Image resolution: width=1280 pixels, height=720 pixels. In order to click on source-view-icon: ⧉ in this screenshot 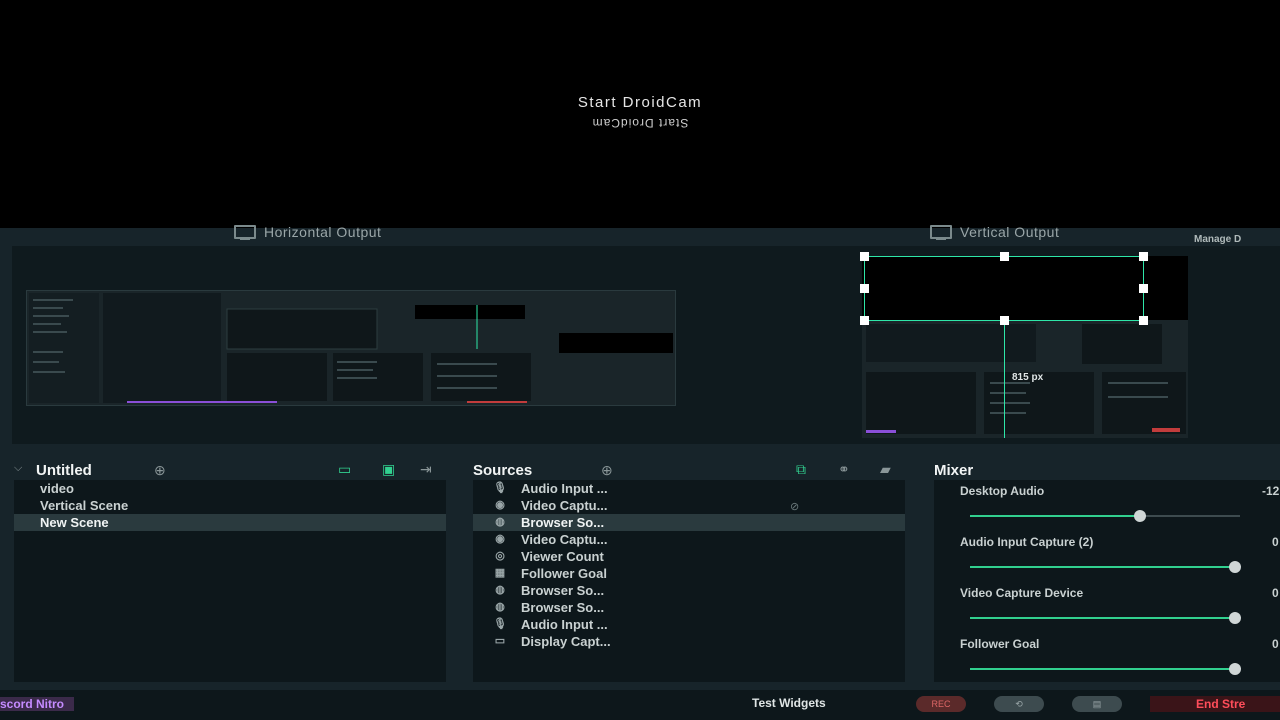, I will do `click(801, 469)`.